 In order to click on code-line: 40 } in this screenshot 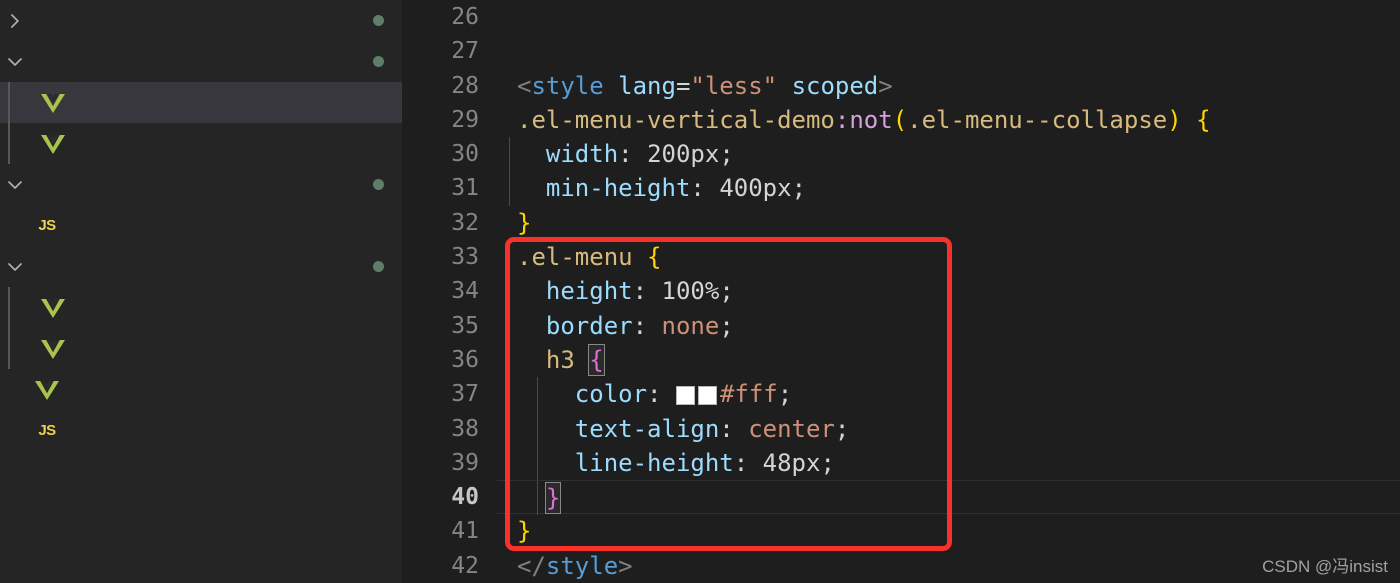, I will do `click(901, 498)`.